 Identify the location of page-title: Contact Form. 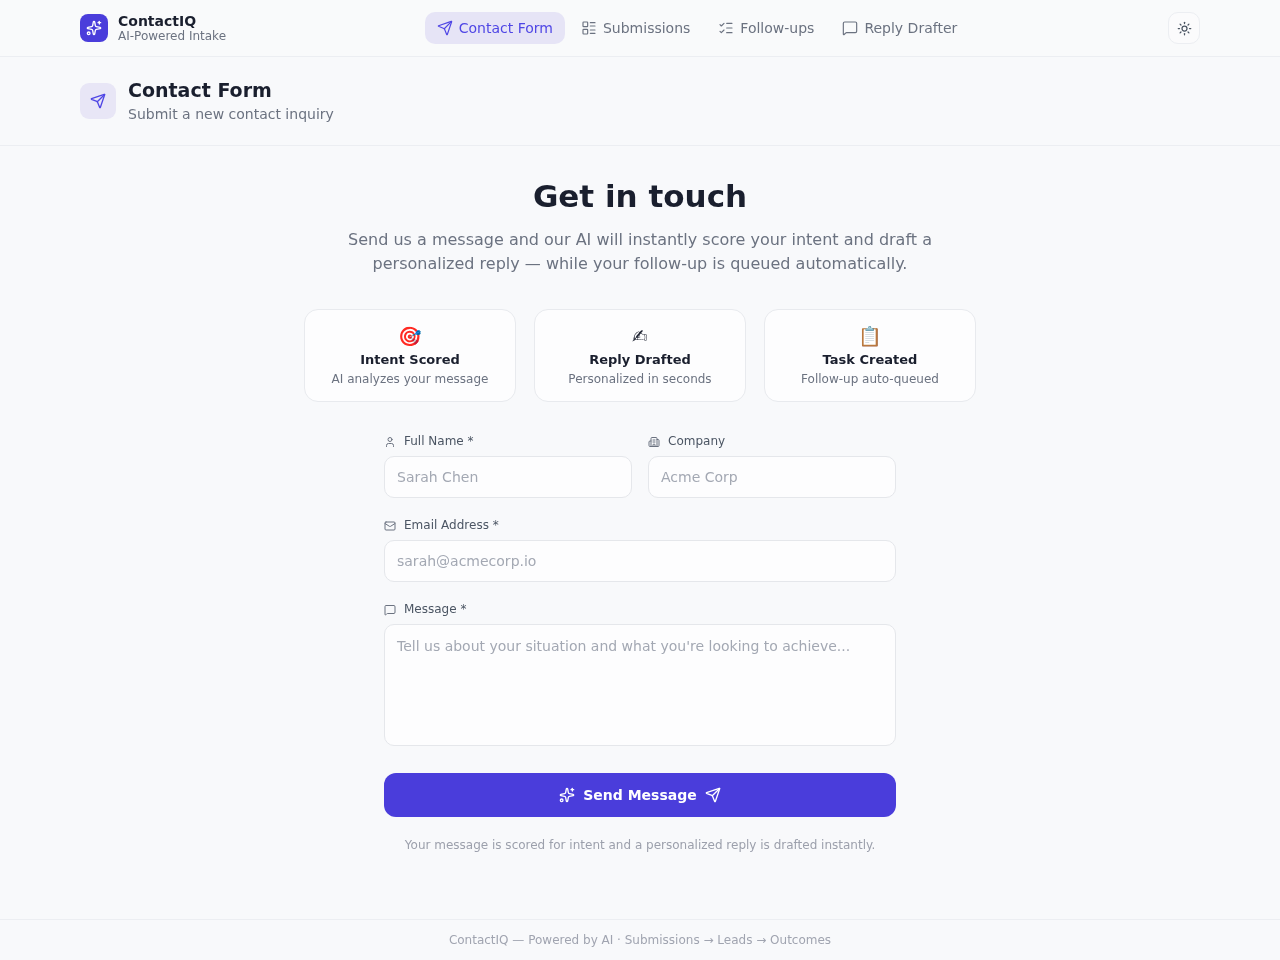
(200, 90).